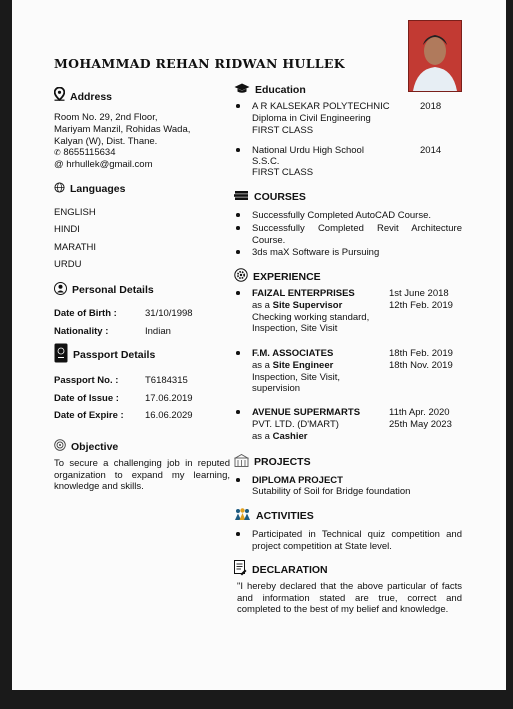  What do you see at coordinates (277, 276) in the screenshot?
I see `experience-heading: EXPERIENCE` at bounding box center [277, 276].